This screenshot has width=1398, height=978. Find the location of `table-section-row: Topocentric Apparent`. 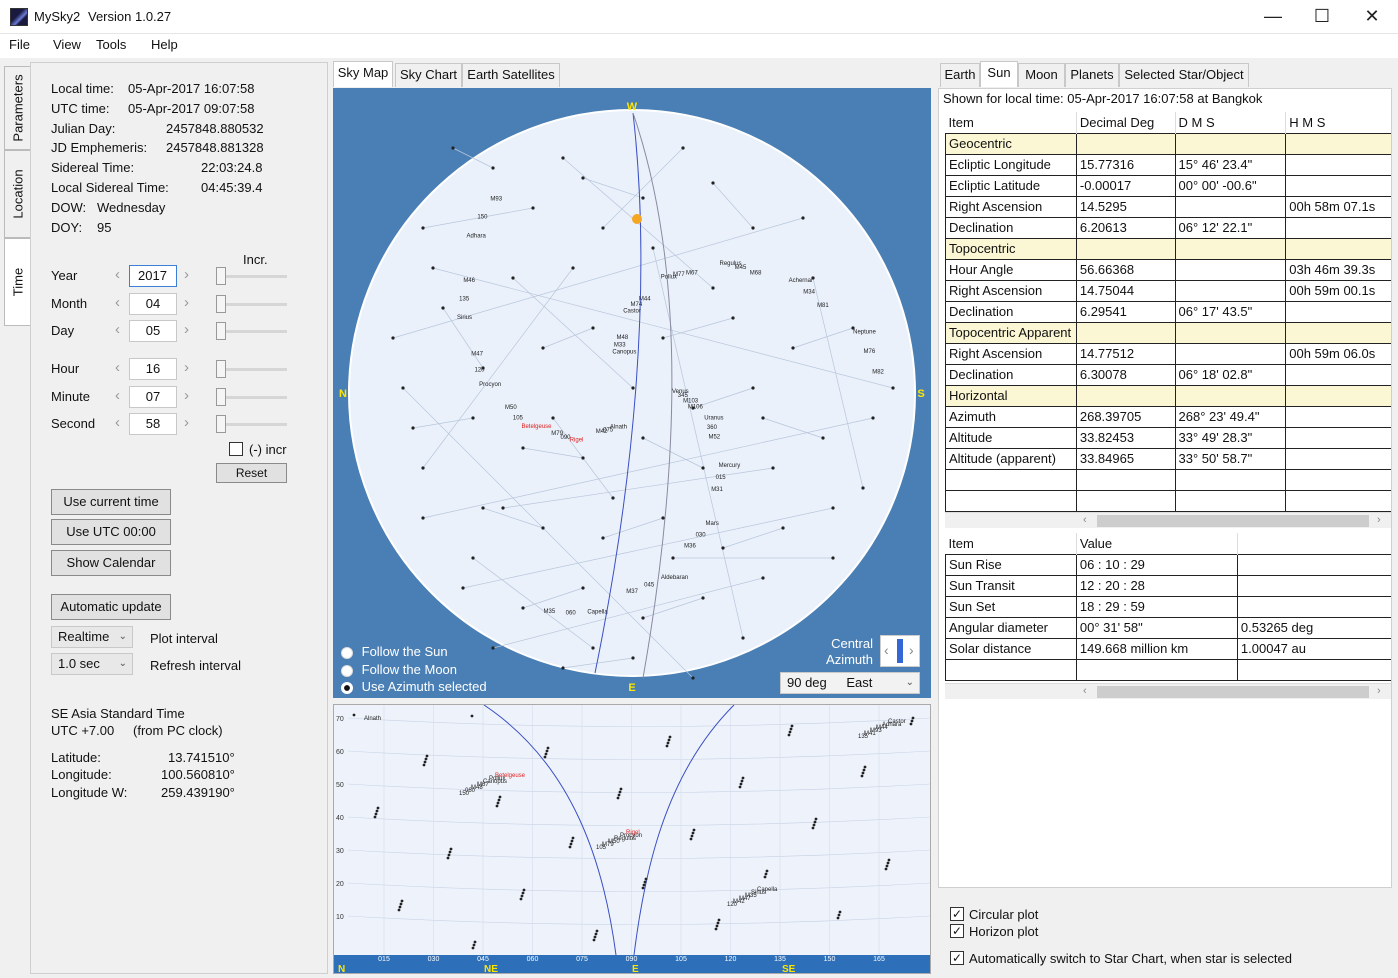

table-section-row: Topocentric Apparent is located at coordinates (1168, 332).